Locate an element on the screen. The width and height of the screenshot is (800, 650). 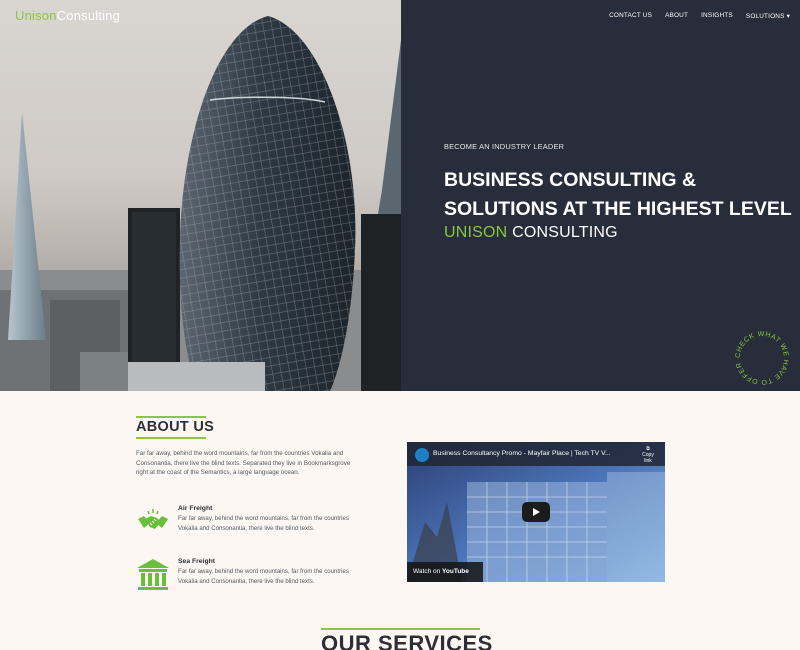
nav-solutions: SOLUTIONS ▾ is located at coordinates (768, 16).